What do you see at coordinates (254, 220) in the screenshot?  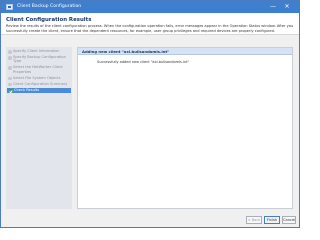 I see `back-button: < Back` at bounding box center [254, 220].